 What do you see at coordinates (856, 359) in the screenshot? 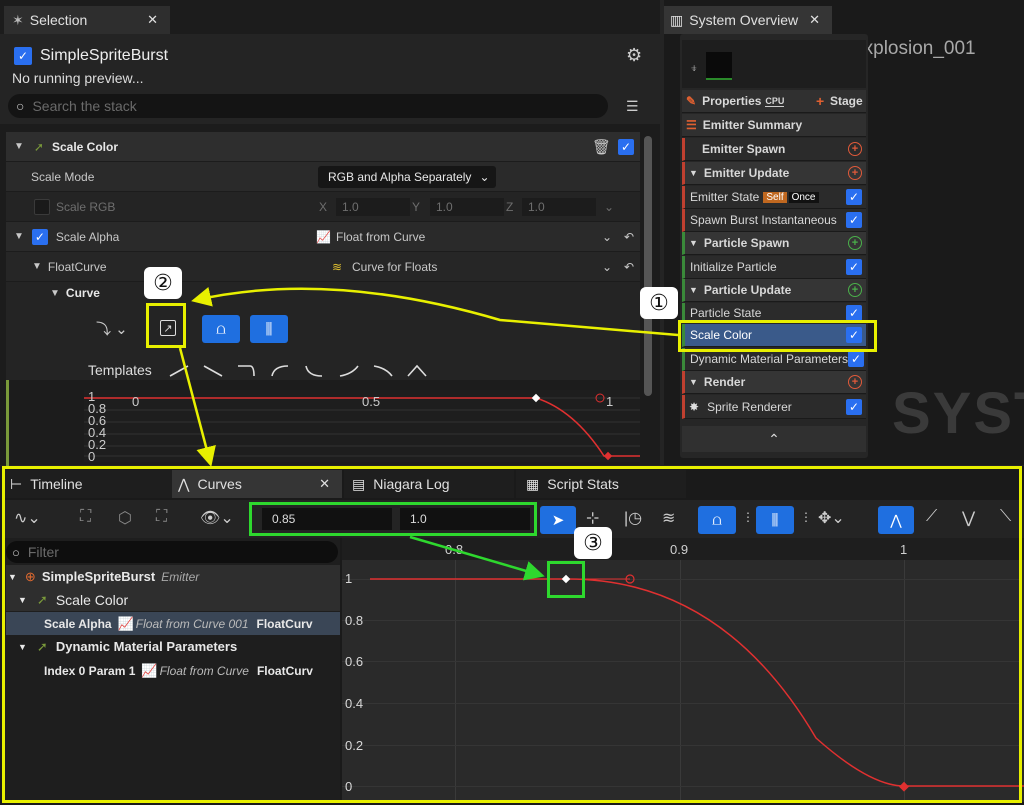
I see `dynamic-params-checkbox: ✓` at bounding box center [856, 359].